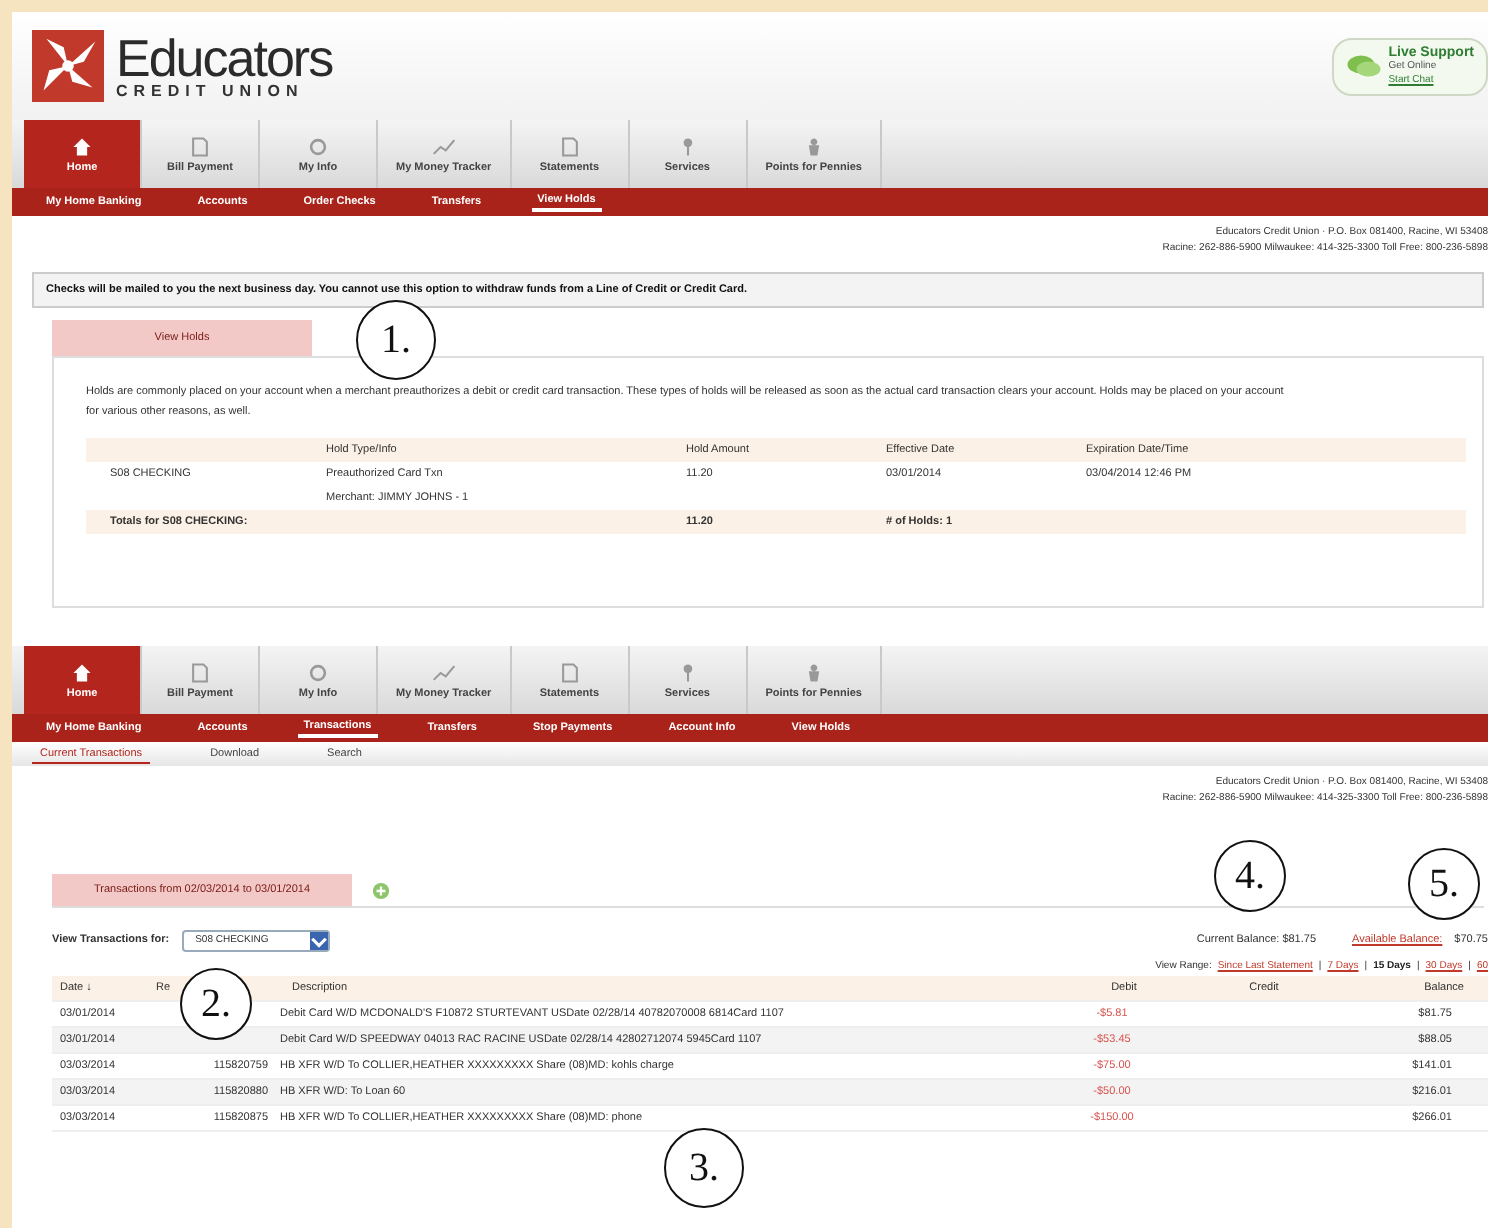 This screenshot has width=1488, height=1228. I want to click on logo-icon, so click(68, 66).